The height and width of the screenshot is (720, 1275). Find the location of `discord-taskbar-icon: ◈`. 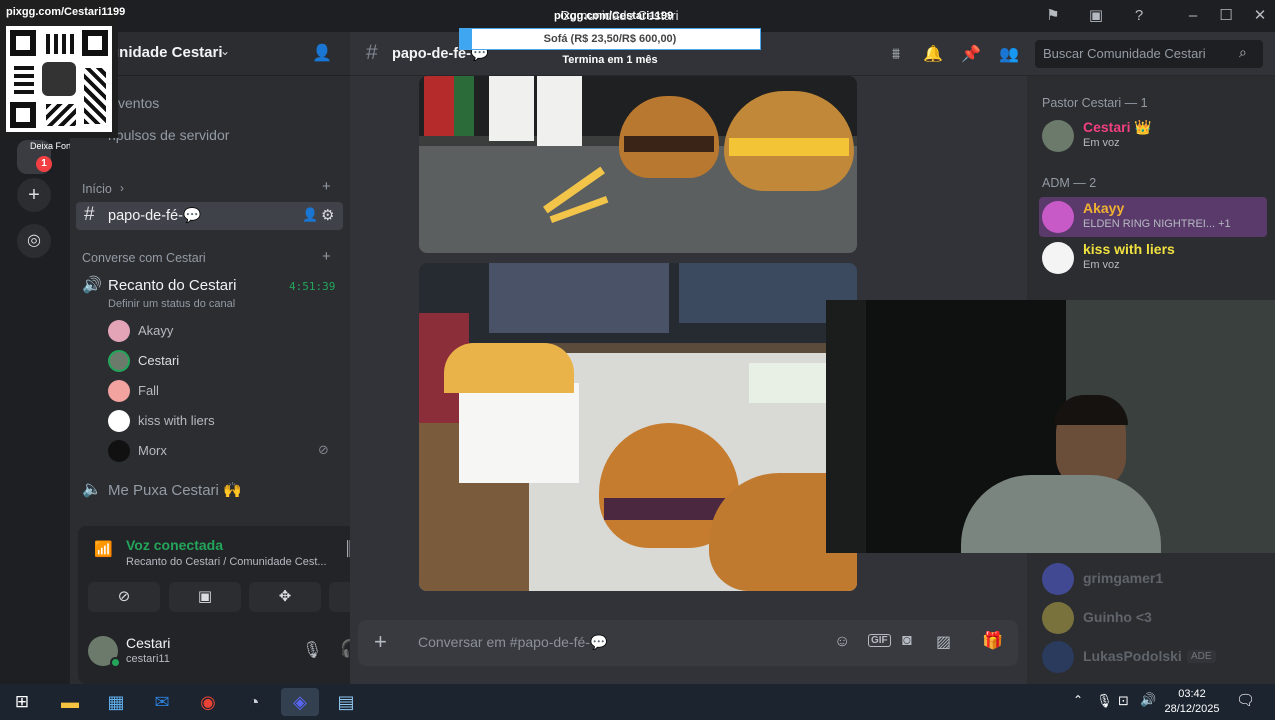

discord-taskbar-icon: ◈ is located at coordinates (300, 702).